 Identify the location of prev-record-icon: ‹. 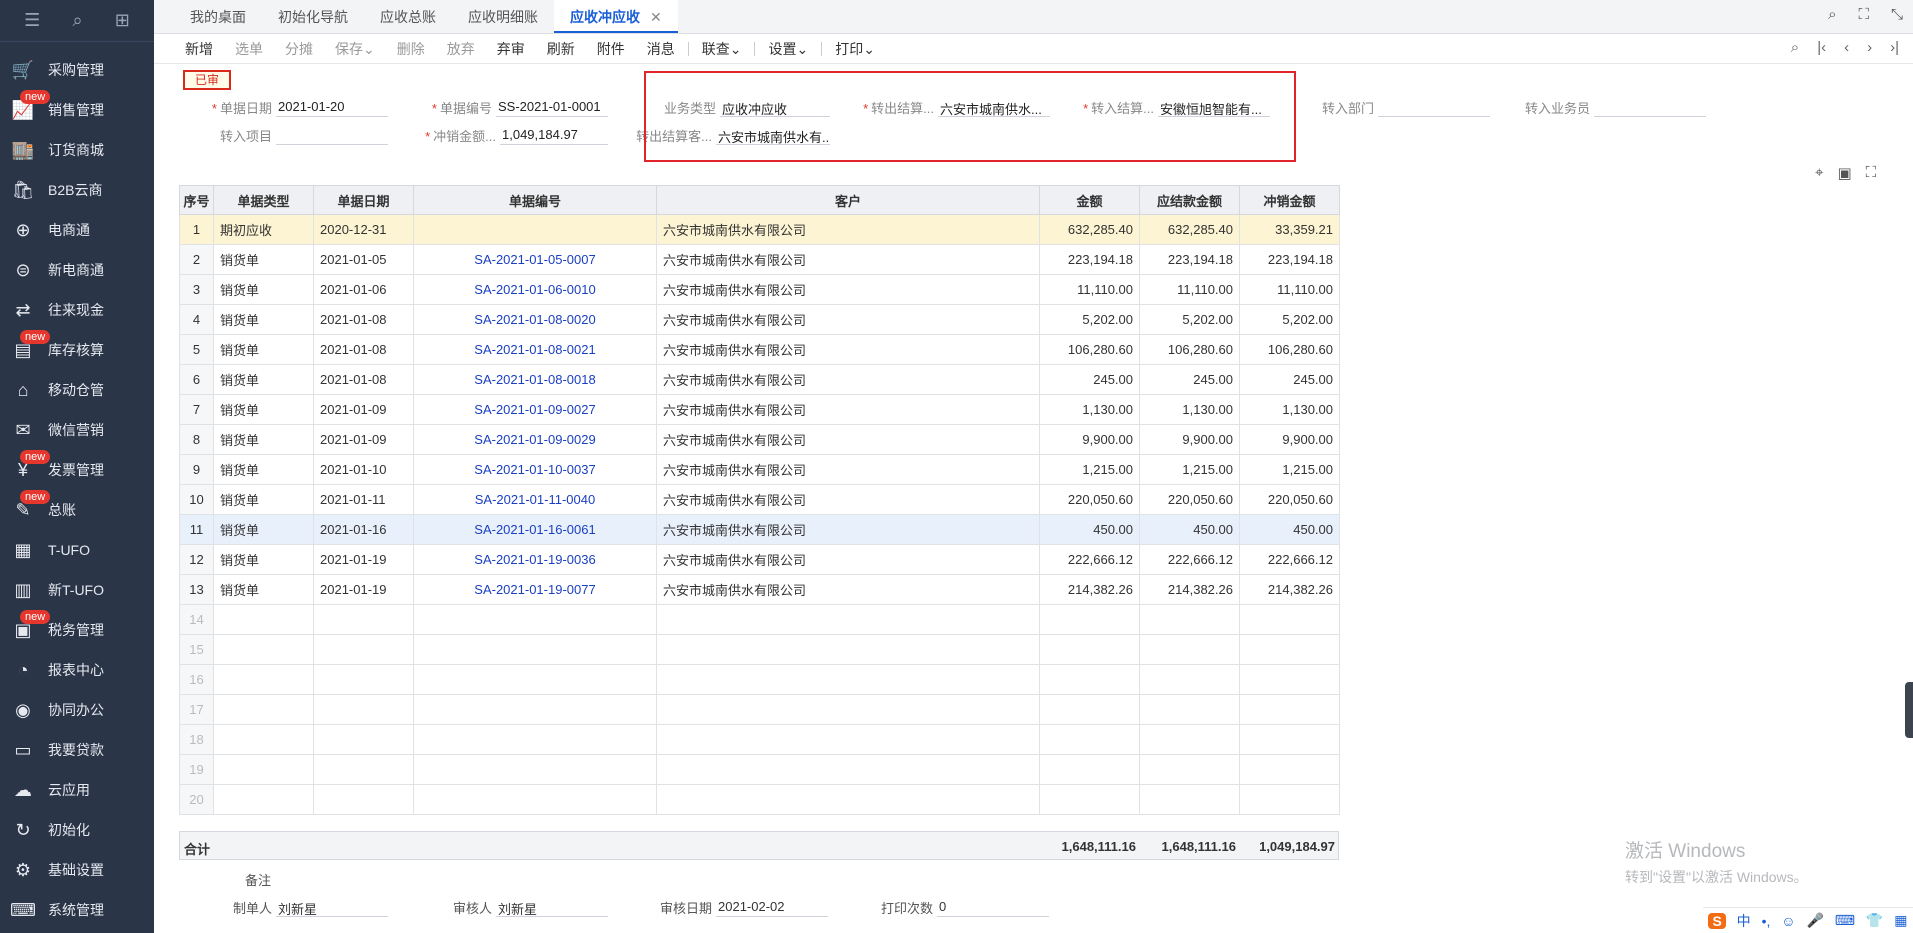
(1846, 47).